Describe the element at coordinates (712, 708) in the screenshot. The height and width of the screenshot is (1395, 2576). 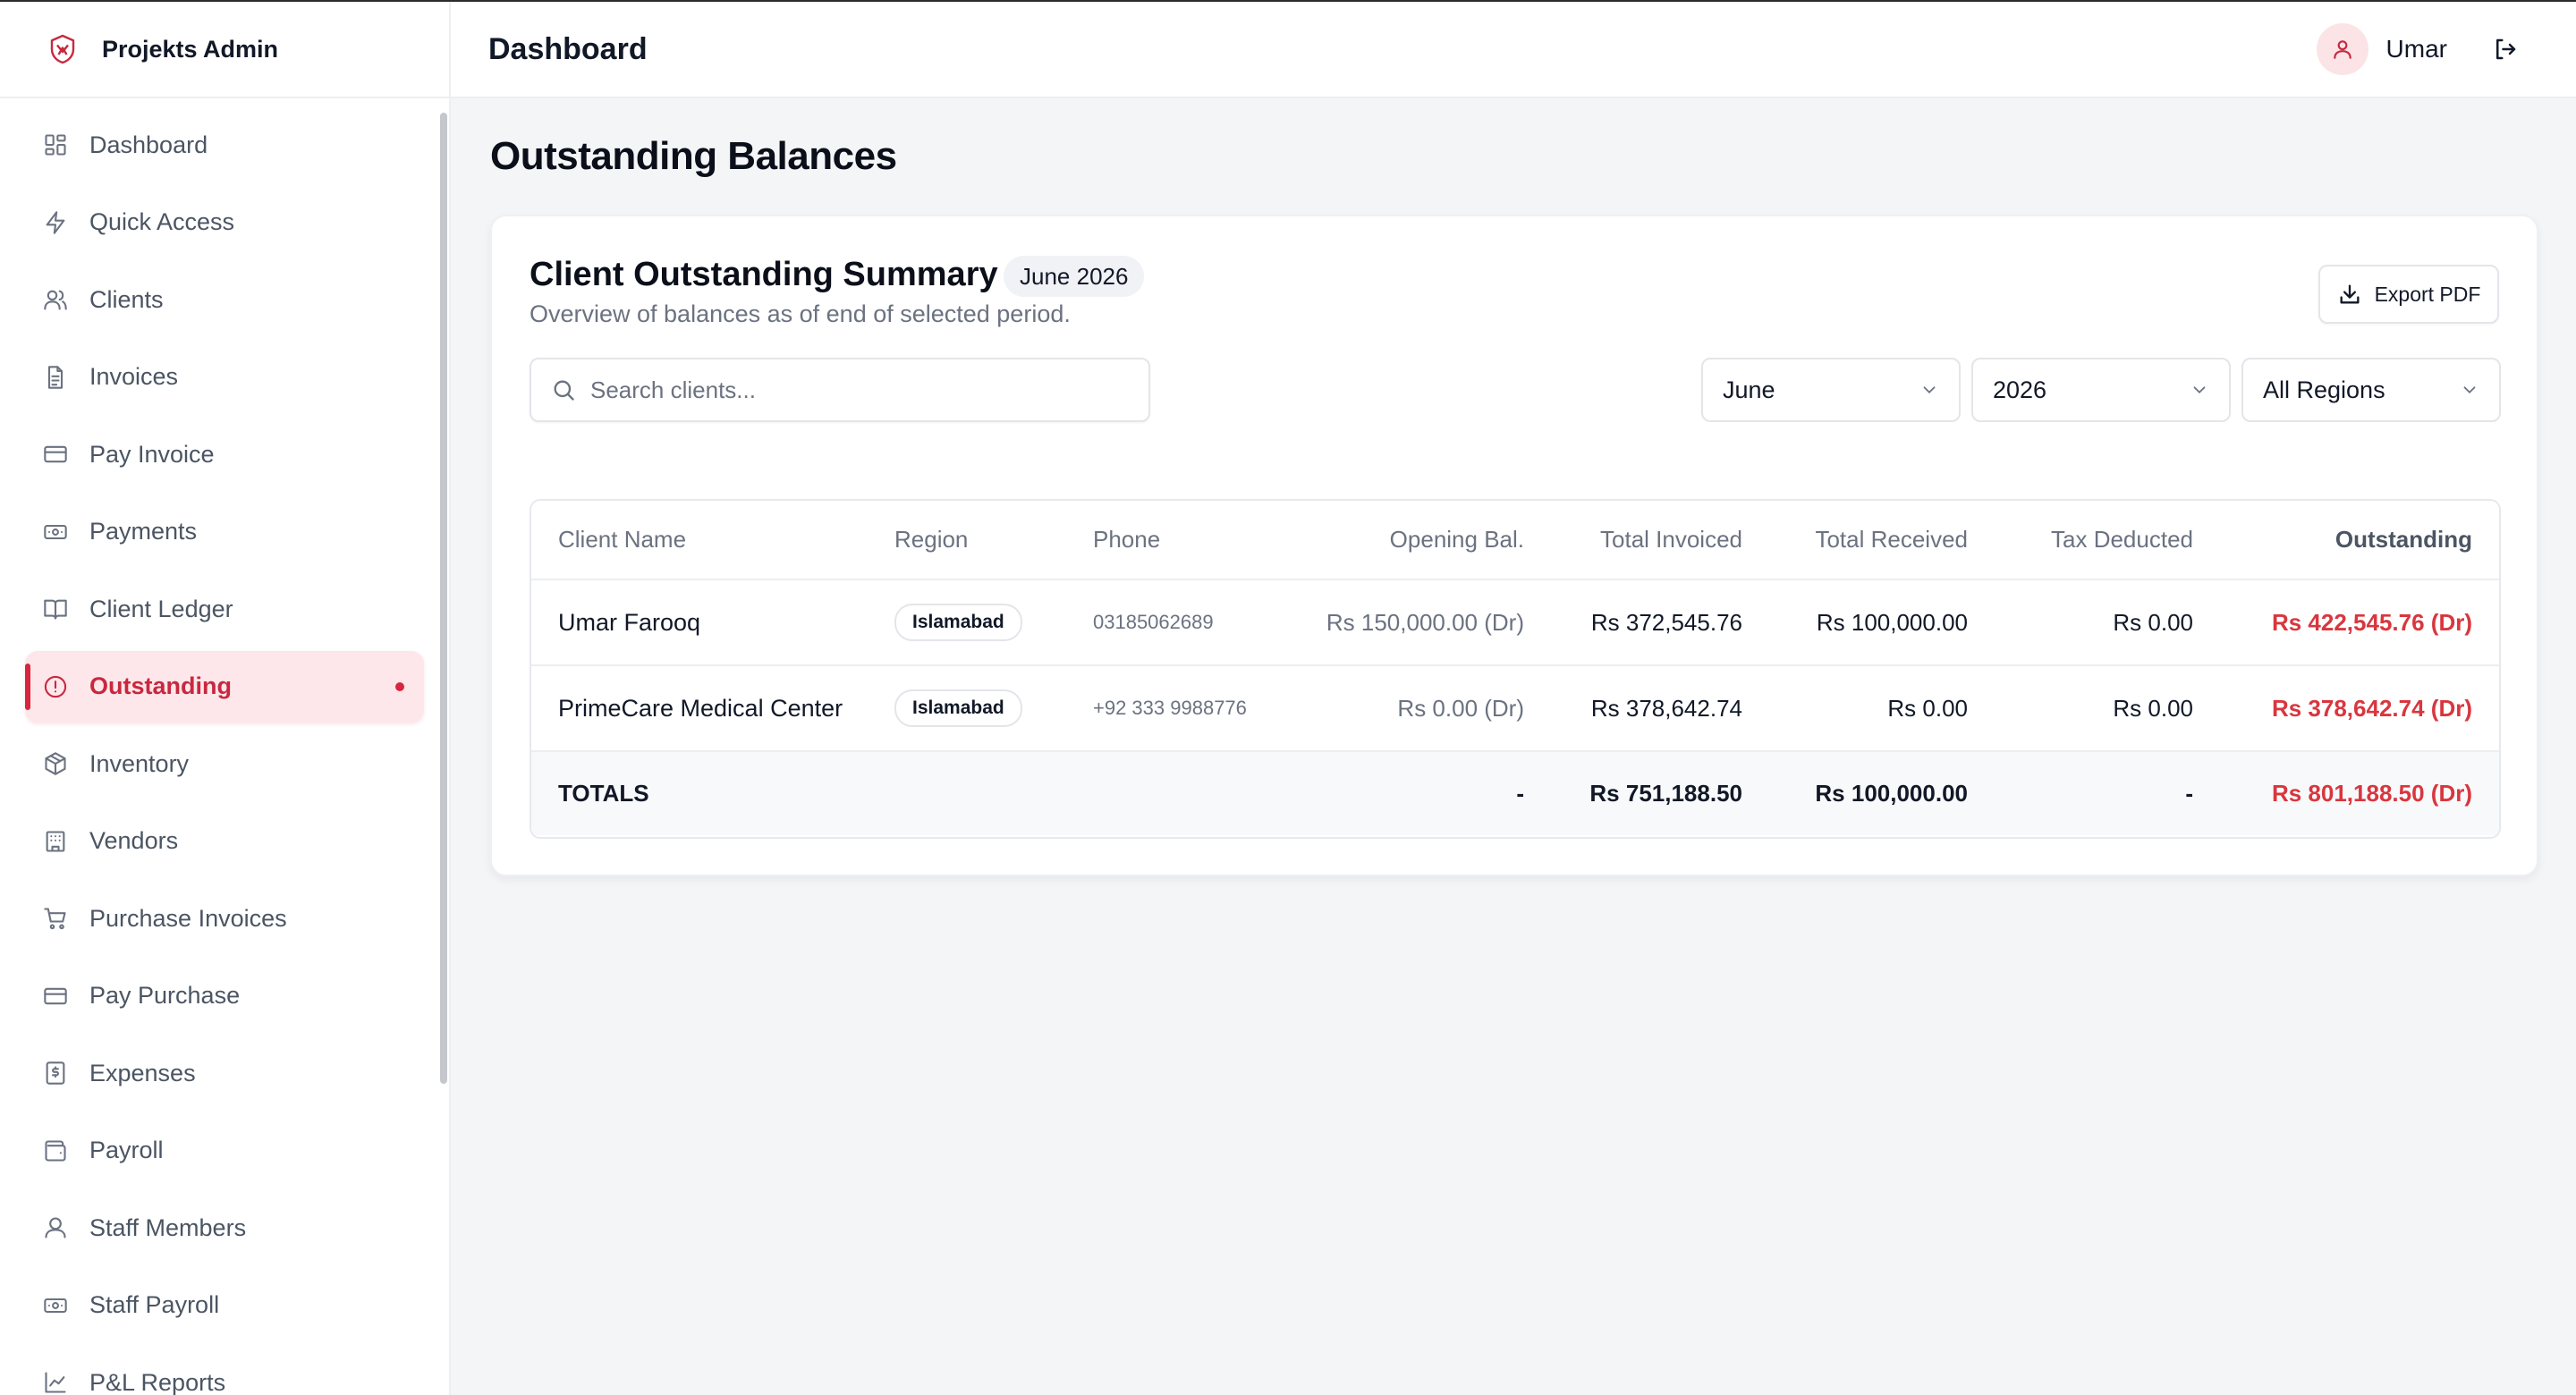
I see `client-name: PrimeCare Medical Center` at that location.